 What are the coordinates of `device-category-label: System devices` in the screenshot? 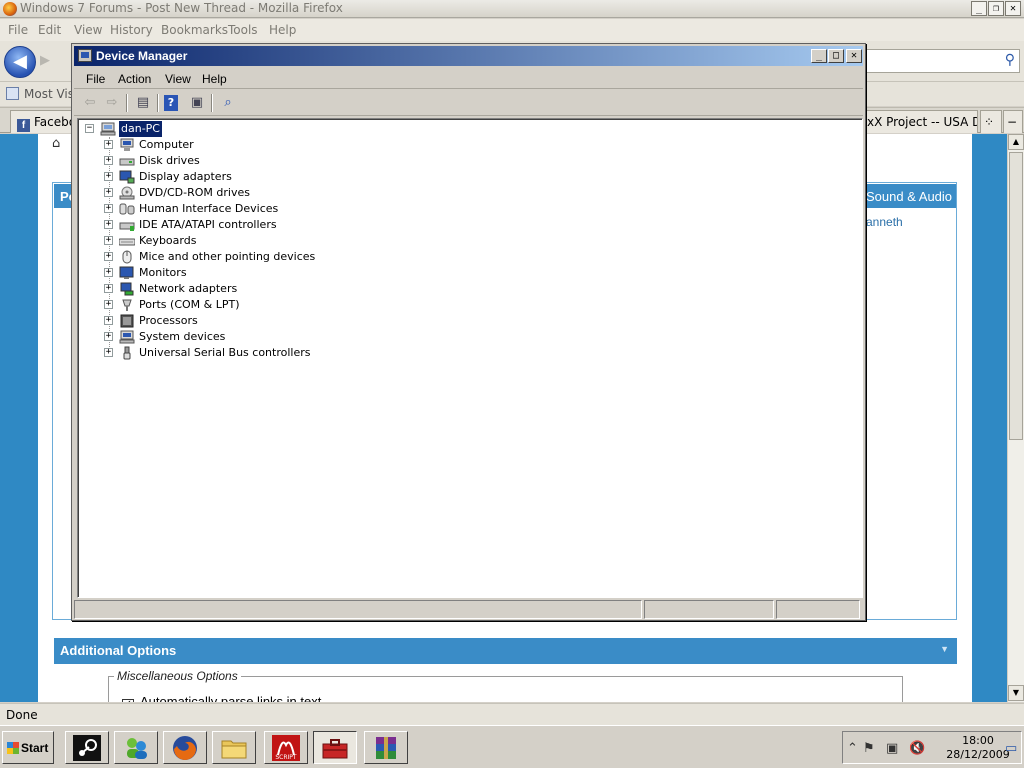 It's located at (182, 337).